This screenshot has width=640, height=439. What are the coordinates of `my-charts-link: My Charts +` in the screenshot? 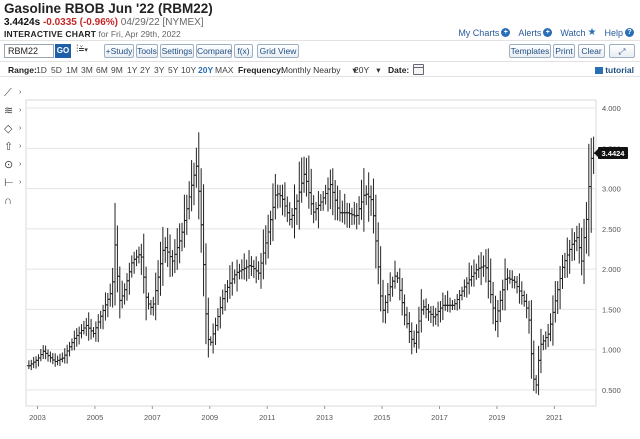 It's located at (484, 32).